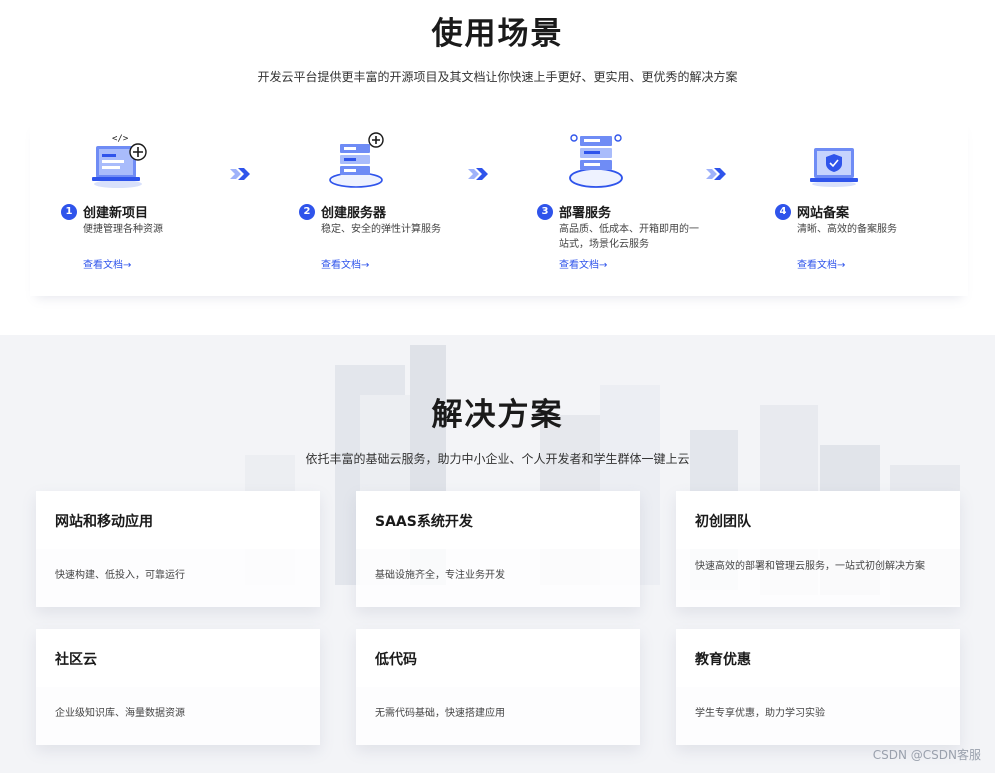 The height and width of the screenshot is (773, 995). Describe the element at coordinates (440, 713) in the screenshot. I see `card-description: 无需代码基础，快速搭建应用` at that location.